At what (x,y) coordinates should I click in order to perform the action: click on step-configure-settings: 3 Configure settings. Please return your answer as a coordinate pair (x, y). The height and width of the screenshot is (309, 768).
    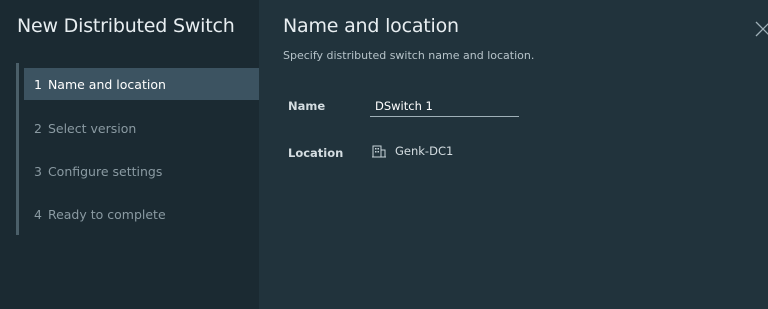
    Looking at the image, I should click on (142, 171).